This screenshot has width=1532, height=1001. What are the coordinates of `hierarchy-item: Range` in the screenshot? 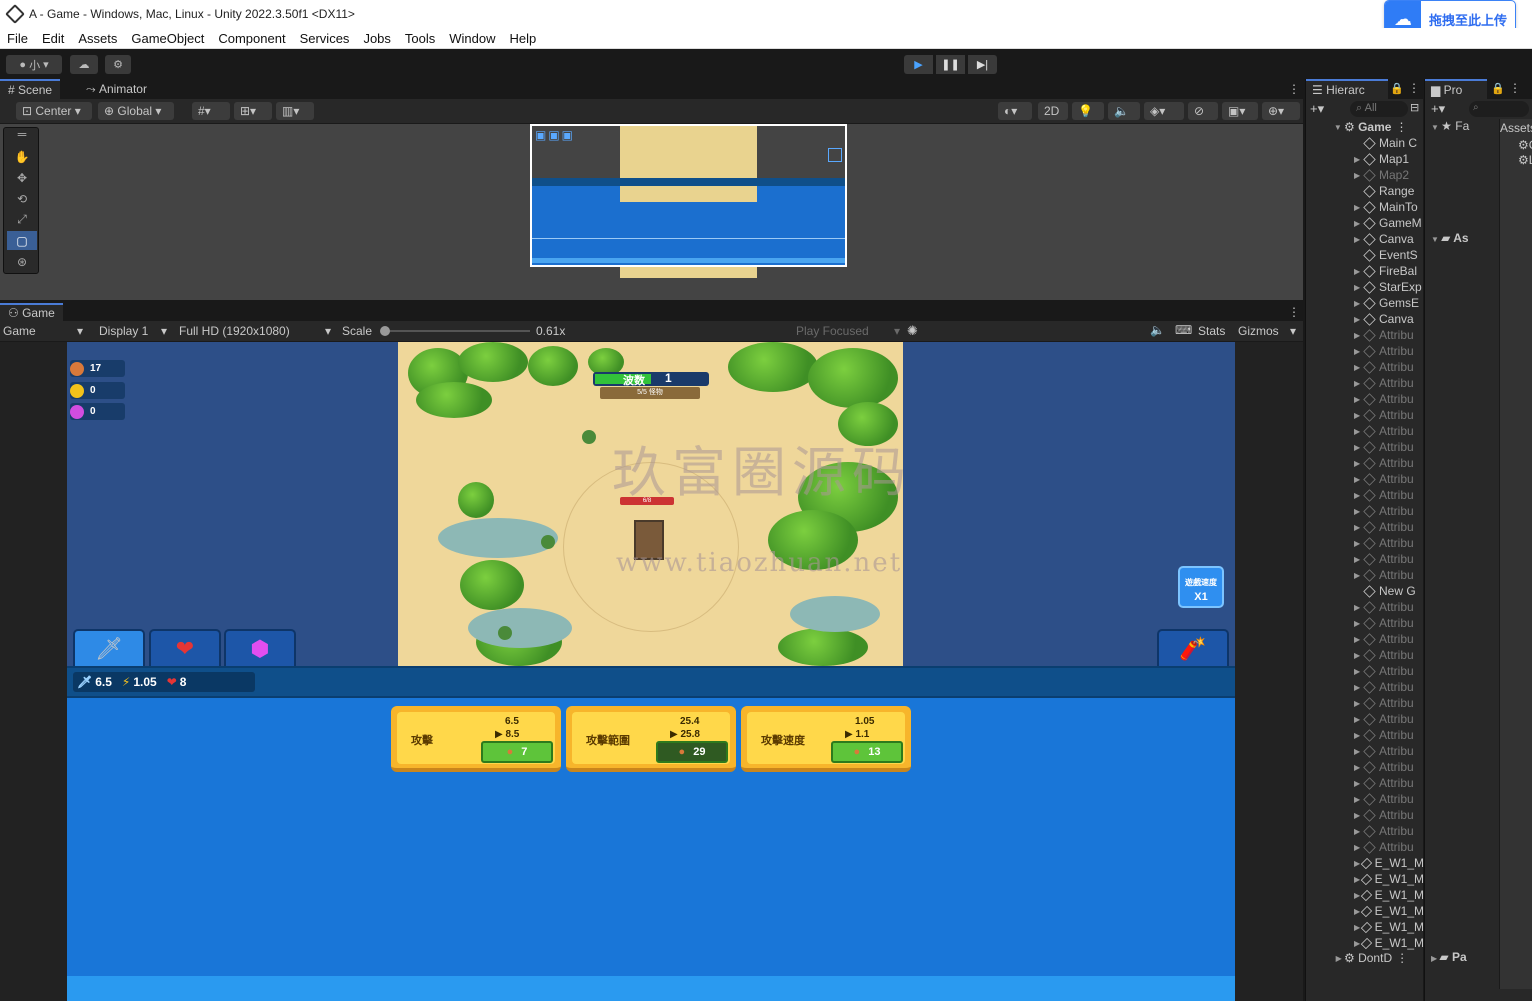 It's located at (1365, 191).